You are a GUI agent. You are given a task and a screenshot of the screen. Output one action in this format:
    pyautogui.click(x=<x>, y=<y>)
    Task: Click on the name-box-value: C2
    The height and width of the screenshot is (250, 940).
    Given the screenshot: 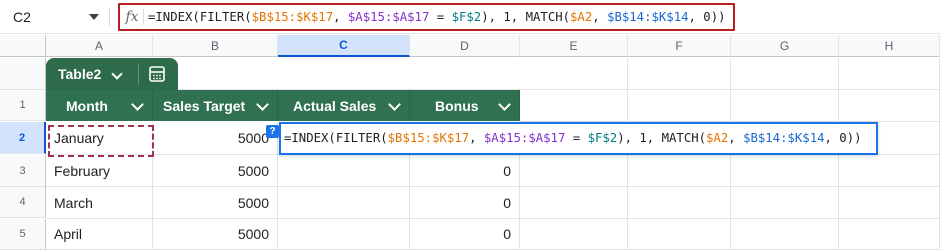 What is the action you would take?
    pyautogui.click(x=22, y=17)
    